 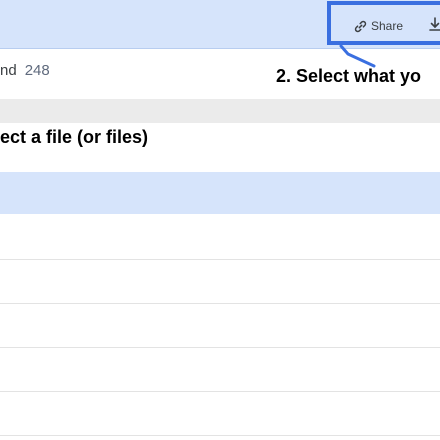 What do you see at coordinates (37, 70) in the screenshot?
I see `file-count-value: 248` at bounding box center [37, 70].